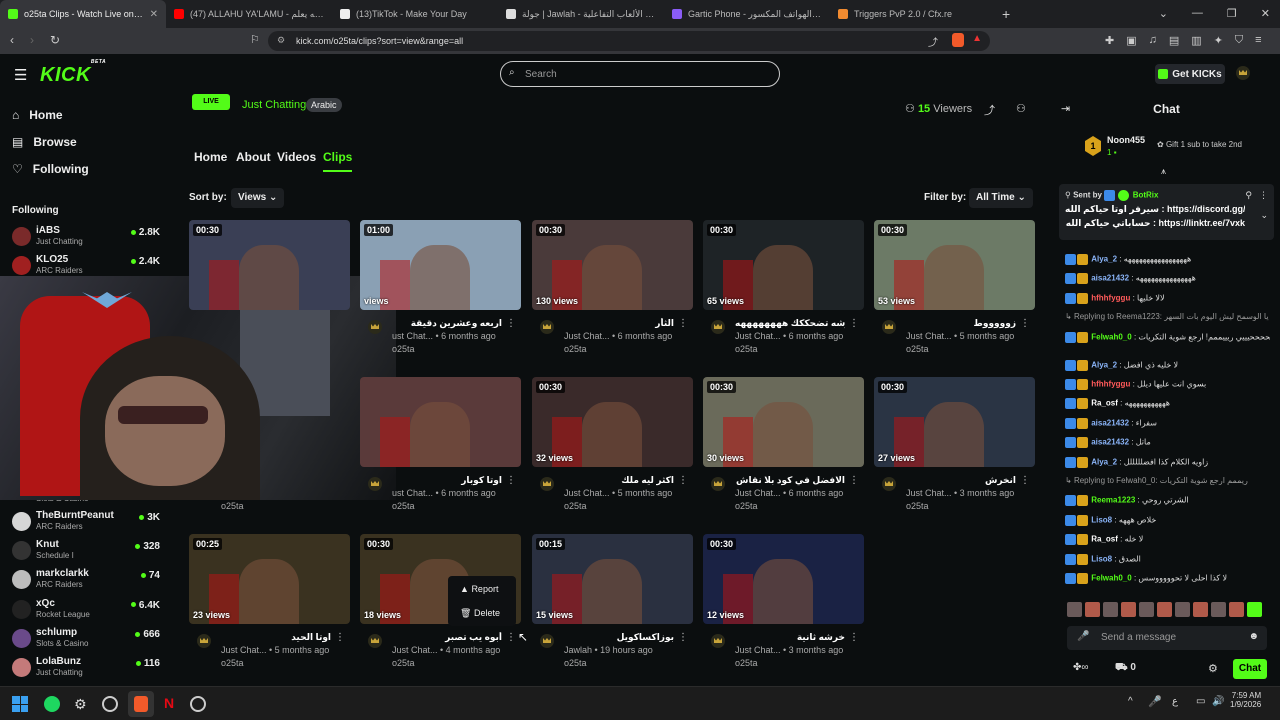  What do you see at coordinates (274, 105) in the screenshot?
I see `category-link: Just Chatting` at bounding box center [274, 105].